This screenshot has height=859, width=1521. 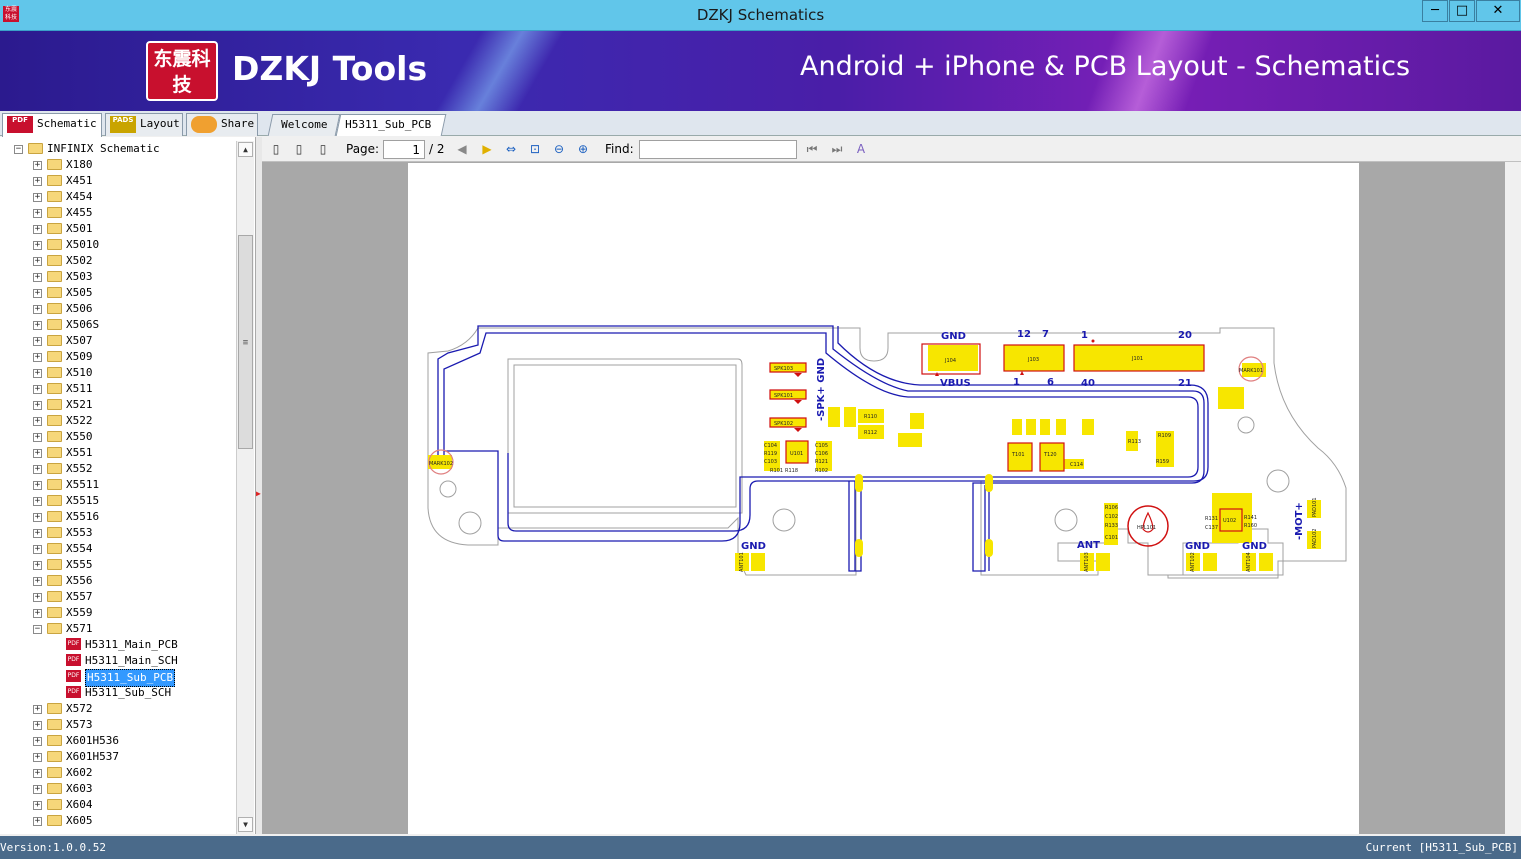 I want to click on doc-tab-h5311-sub-pcb: H5311_Sub_PCB✕, so click(x=391, y=132).